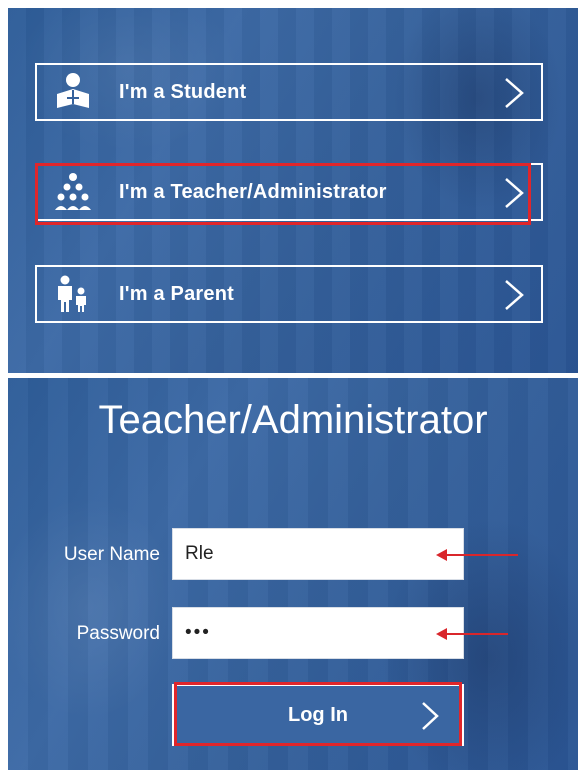 The height and width of the screenshot is (770, 580). Describe the element at coordinates (472, 634) in the screenshot. I see `password-arrow-annotation` at that location.